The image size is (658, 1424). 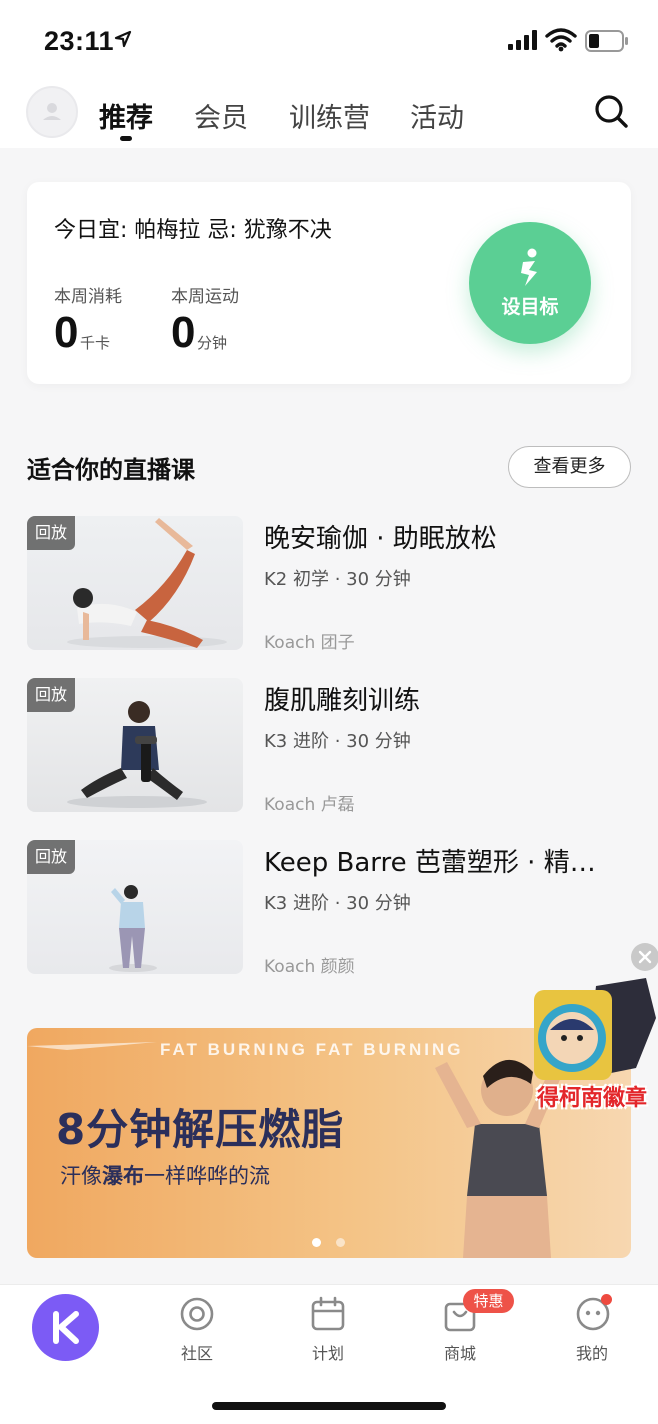 What do you see at coordinates (606, 41) in the screenshot?
I see `battery-icon` at bounding box center [606, 41].